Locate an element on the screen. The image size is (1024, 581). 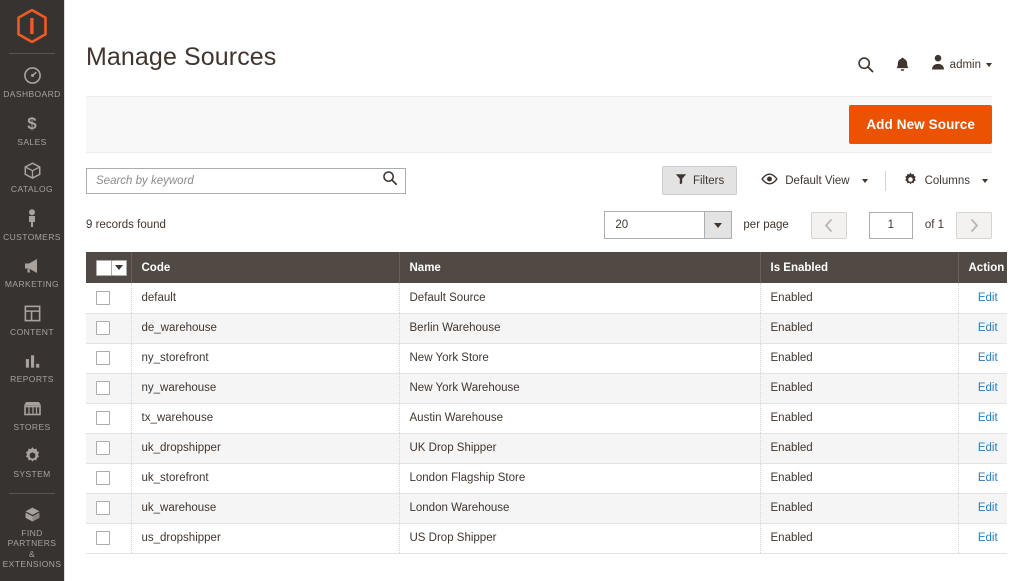
sidebar-label-find-partners-1: FIND PARTNERS is located at coordinates (32, 538).